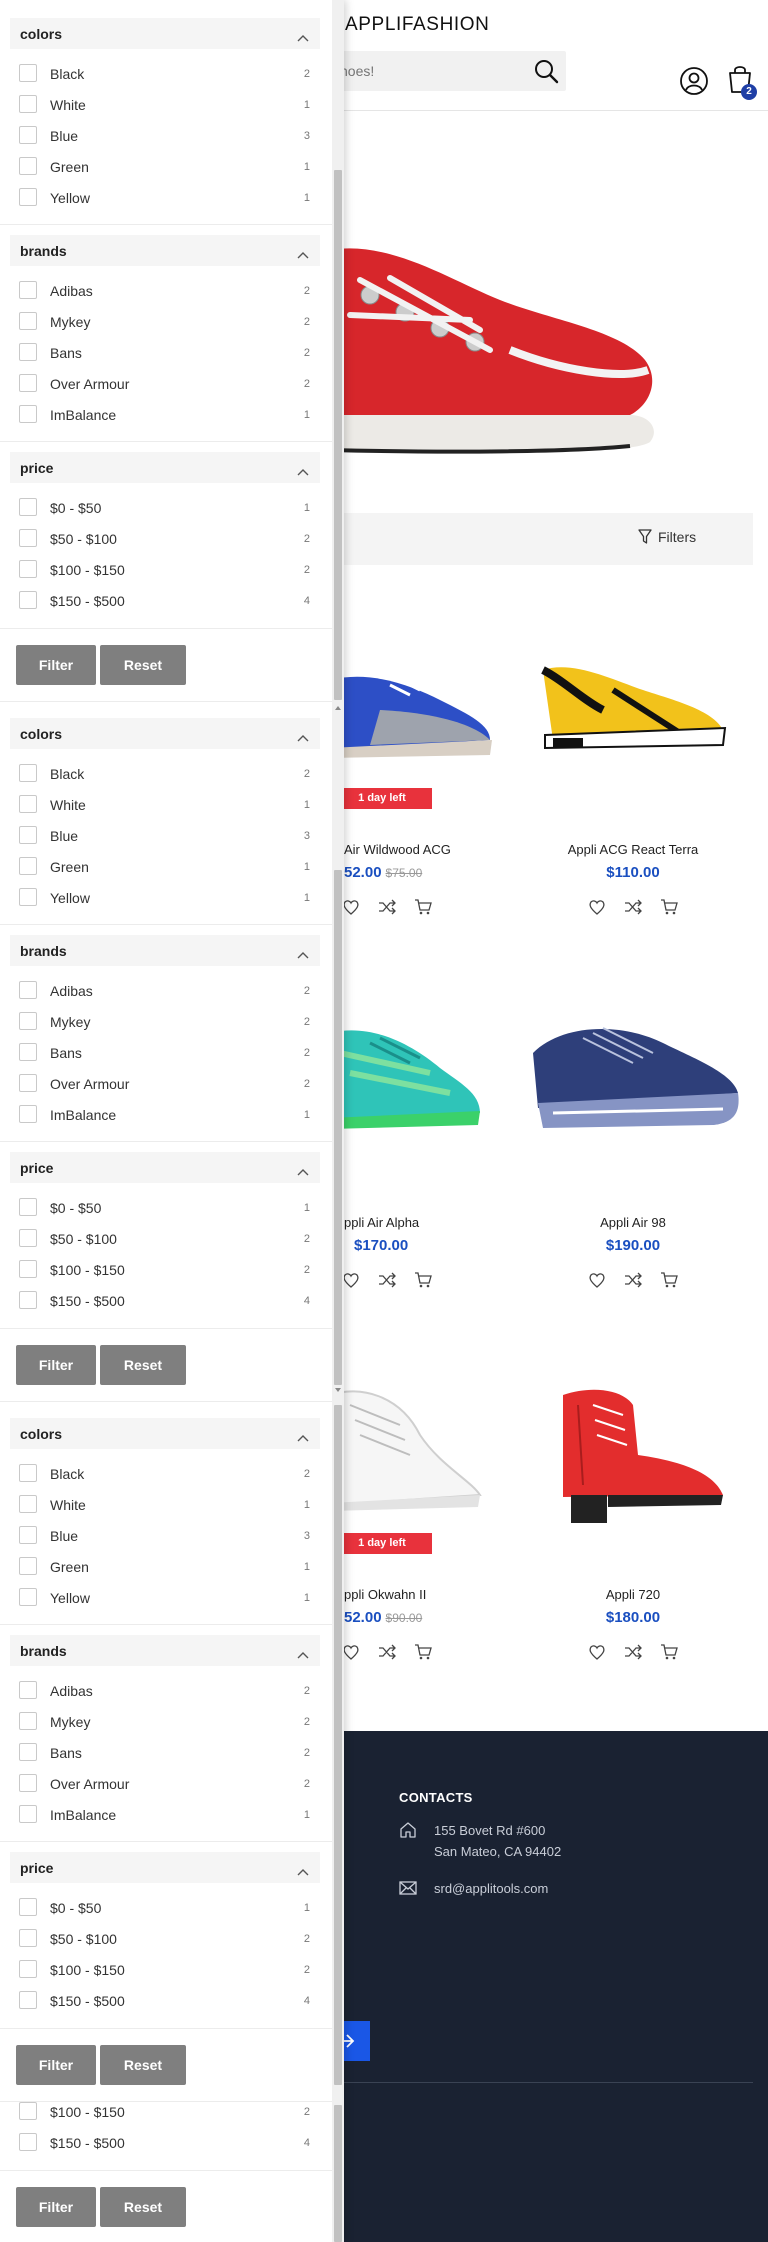 Image resolution: width=768 pixels, height=2242 pixels. What do you see at coordinates (338, 708) in the screenshot?
I see `scroll-up-arrow-icon` at bounding box center [338, 708].